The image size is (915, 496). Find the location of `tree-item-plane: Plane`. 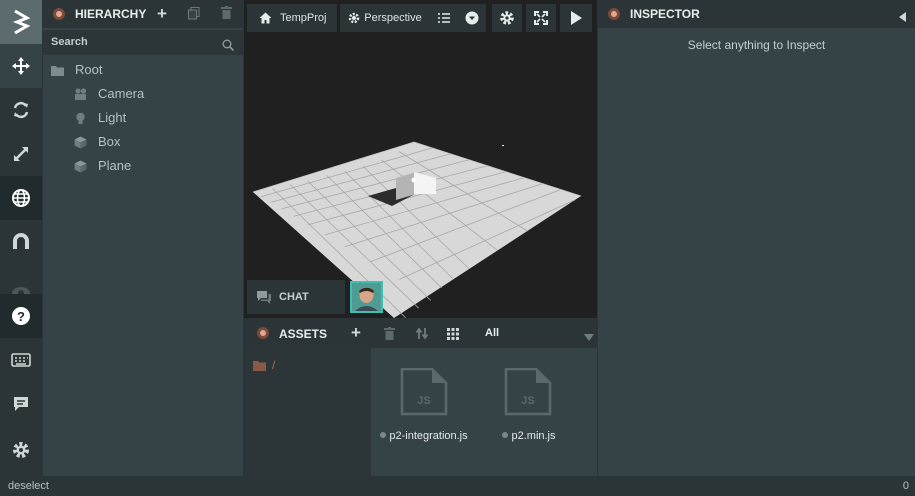

tree-item-plane: Plane is located at coordinates (102, 165).